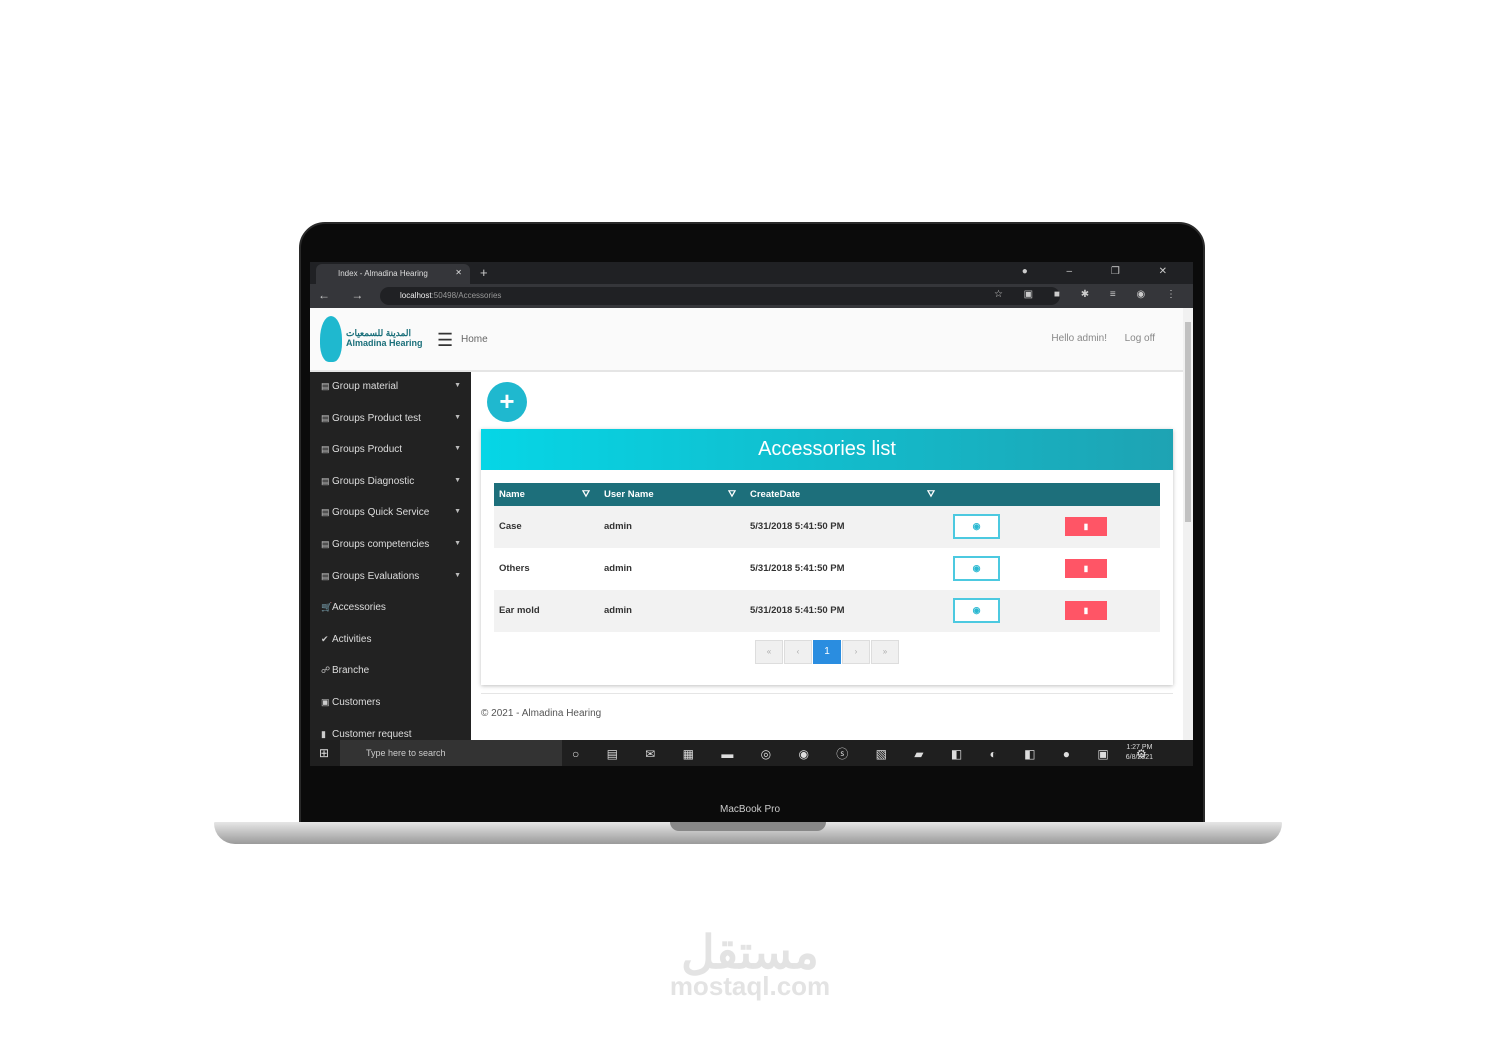  What do you see at coordinates (510, 526) in the screenshot?
I see `cell-name: Case` at bounding box center [510, 526].